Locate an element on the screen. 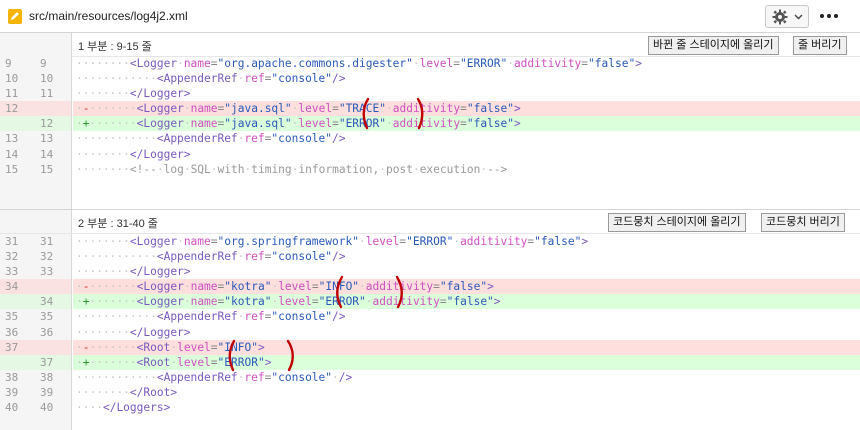 The image size is (860, 430). file-path: src/main/resources/log4j2.xml is located at coordinates (108, 16).